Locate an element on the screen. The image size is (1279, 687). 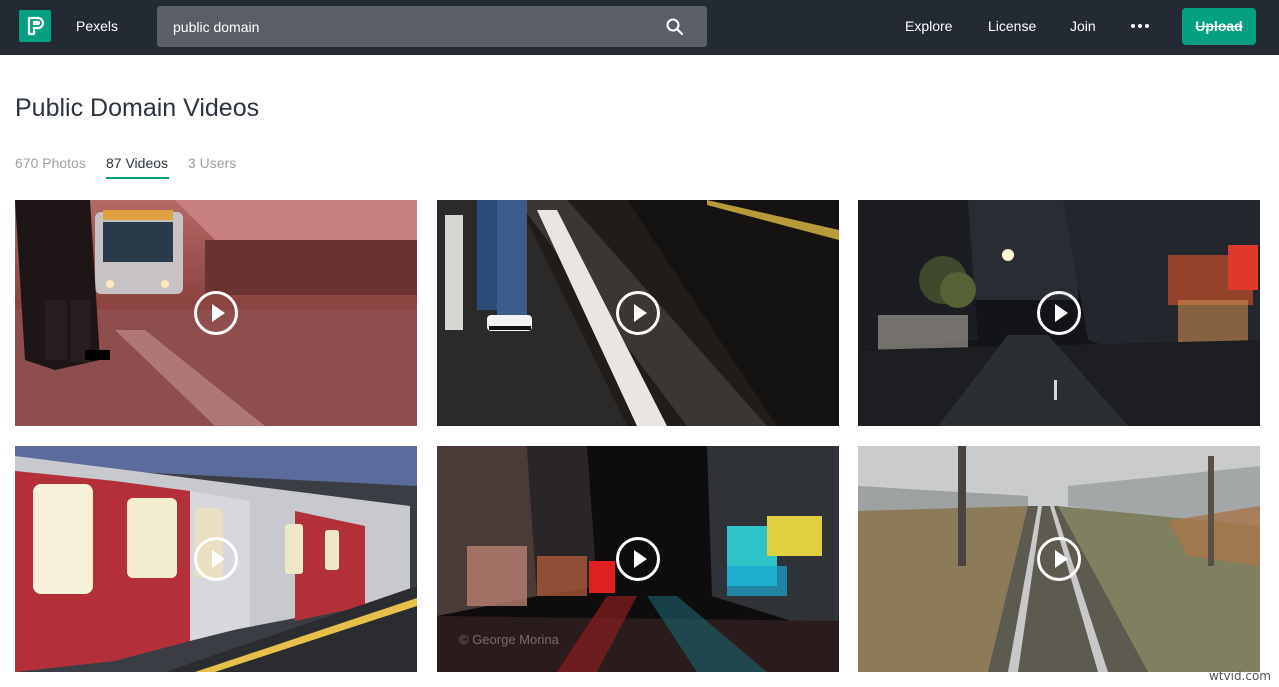
video-tile-sneakers-street is located at coordinates (638, 313).